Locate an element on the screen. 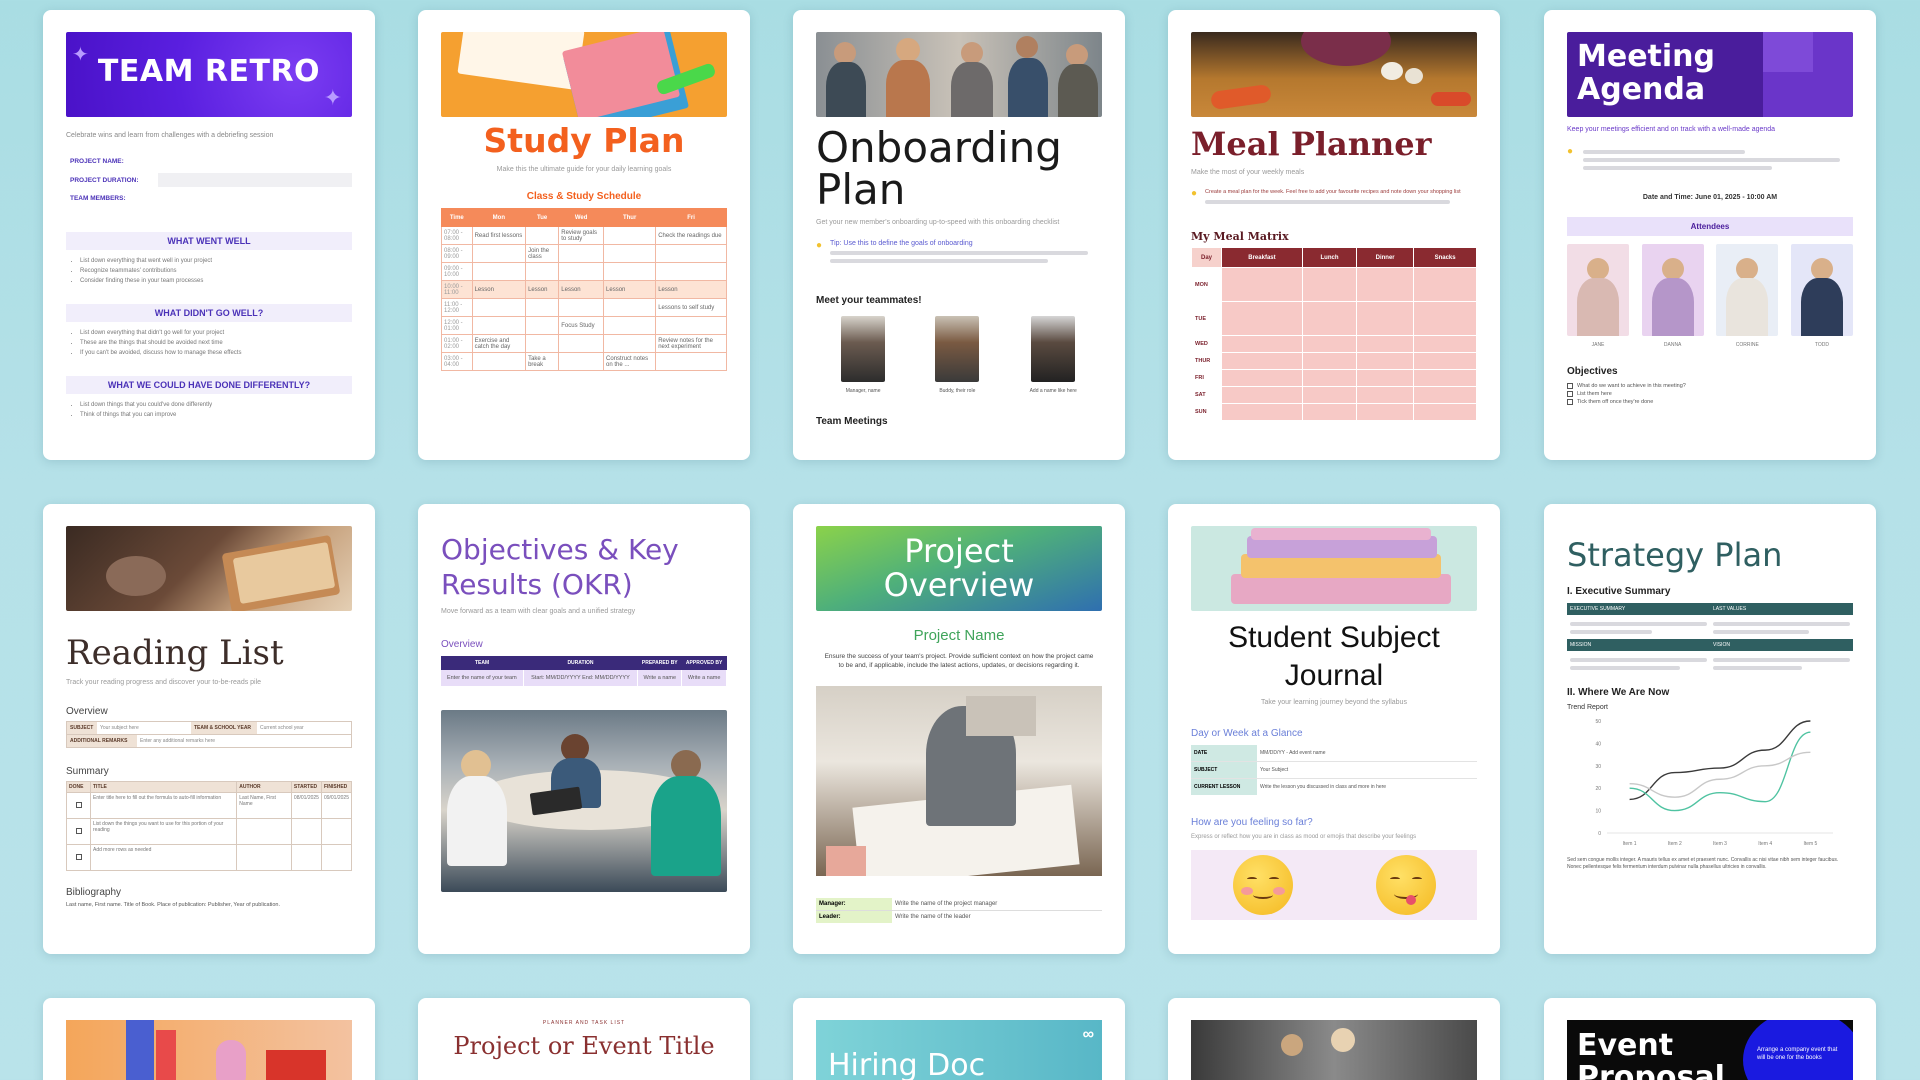 The height and width of the screenshot is (1080, 1920). okr-title: Objectives & Key Results (OKR) is located at coordinates (560, 567).